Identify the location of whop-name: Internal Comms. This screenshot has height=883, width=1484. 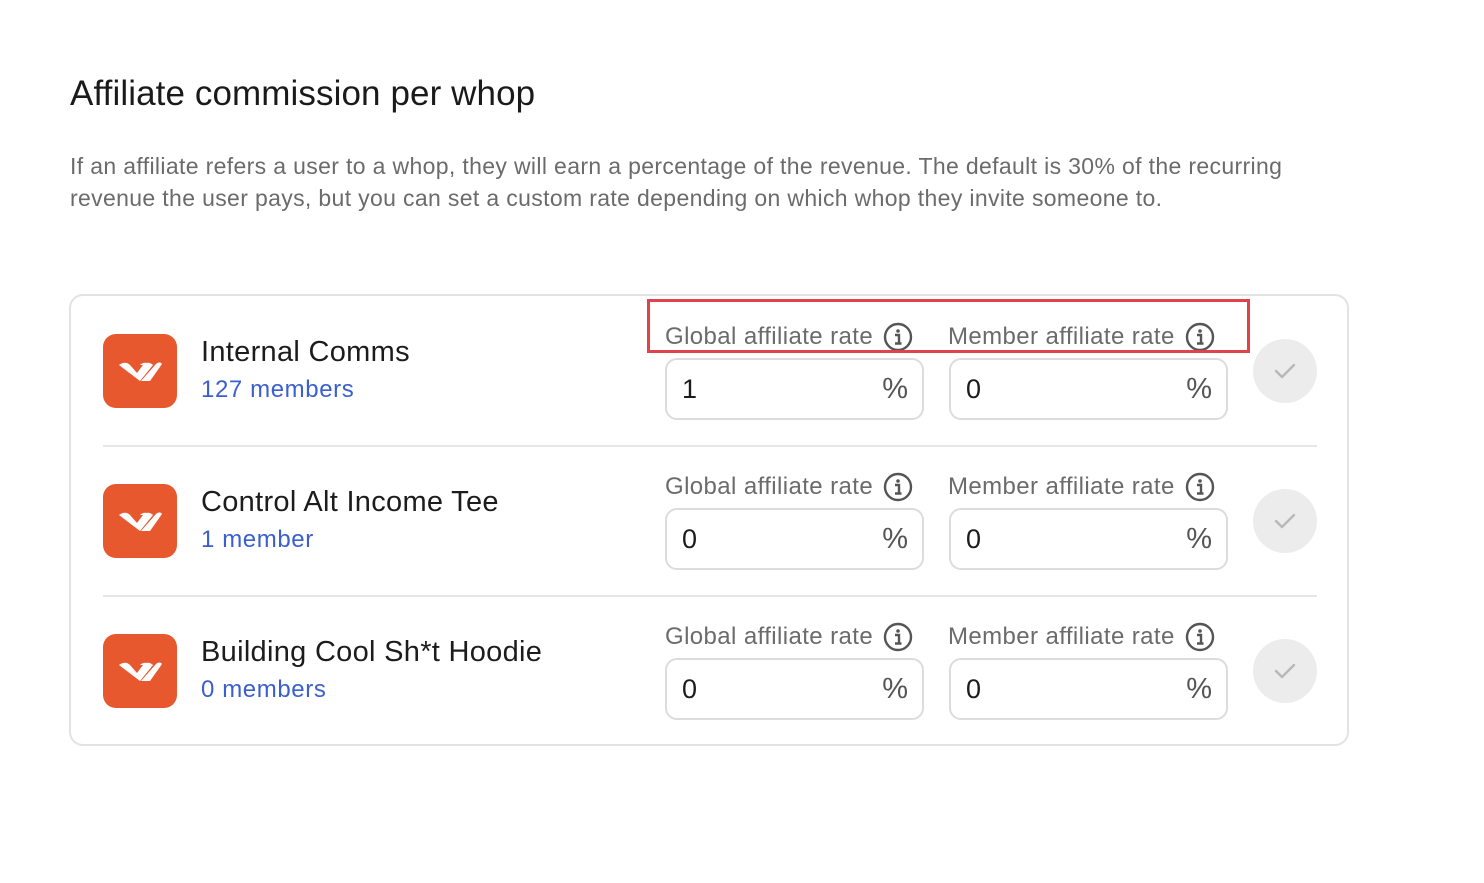
(305, 352).